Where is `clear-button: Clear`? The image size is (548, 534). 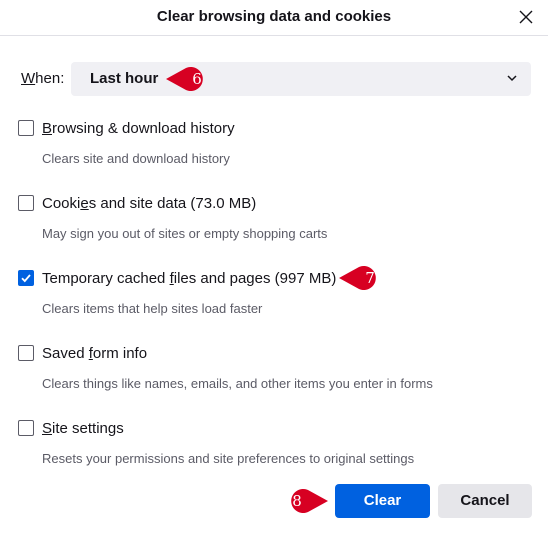
clear-button: Clear is located at coordinates (382, 501).